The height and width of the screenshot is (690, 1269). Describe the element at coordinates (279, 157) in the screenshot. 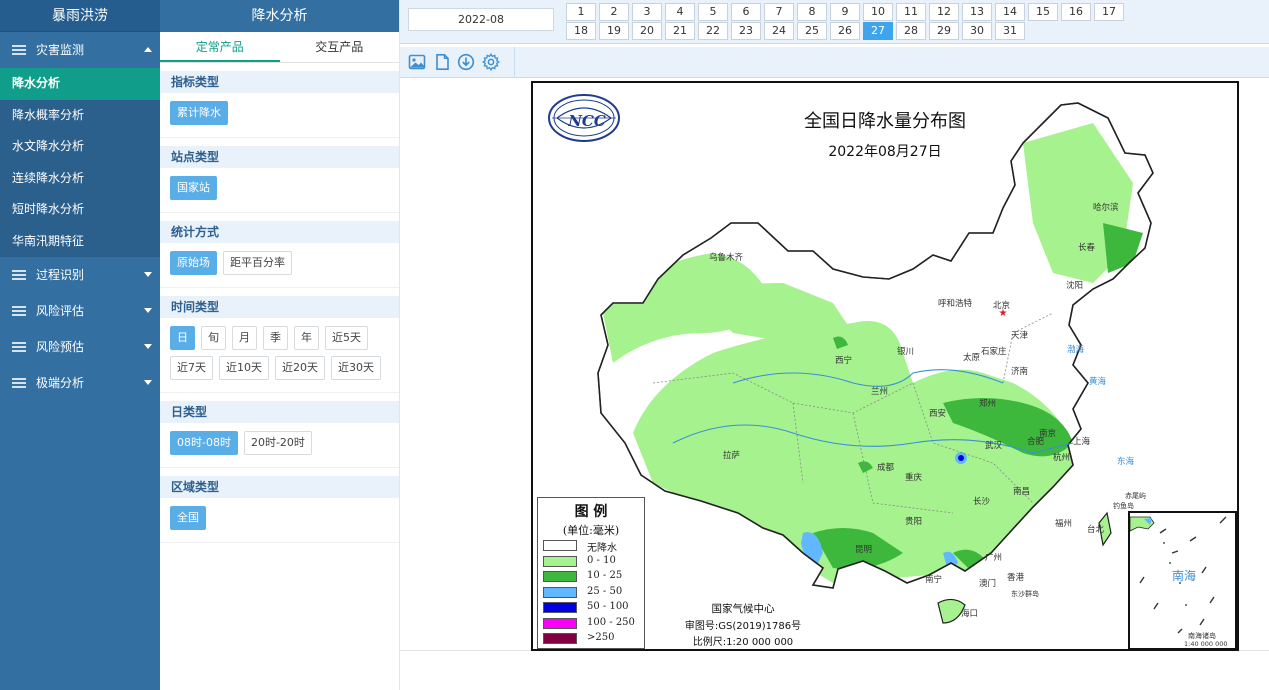

I see `section-title: 站点类型` at that location.